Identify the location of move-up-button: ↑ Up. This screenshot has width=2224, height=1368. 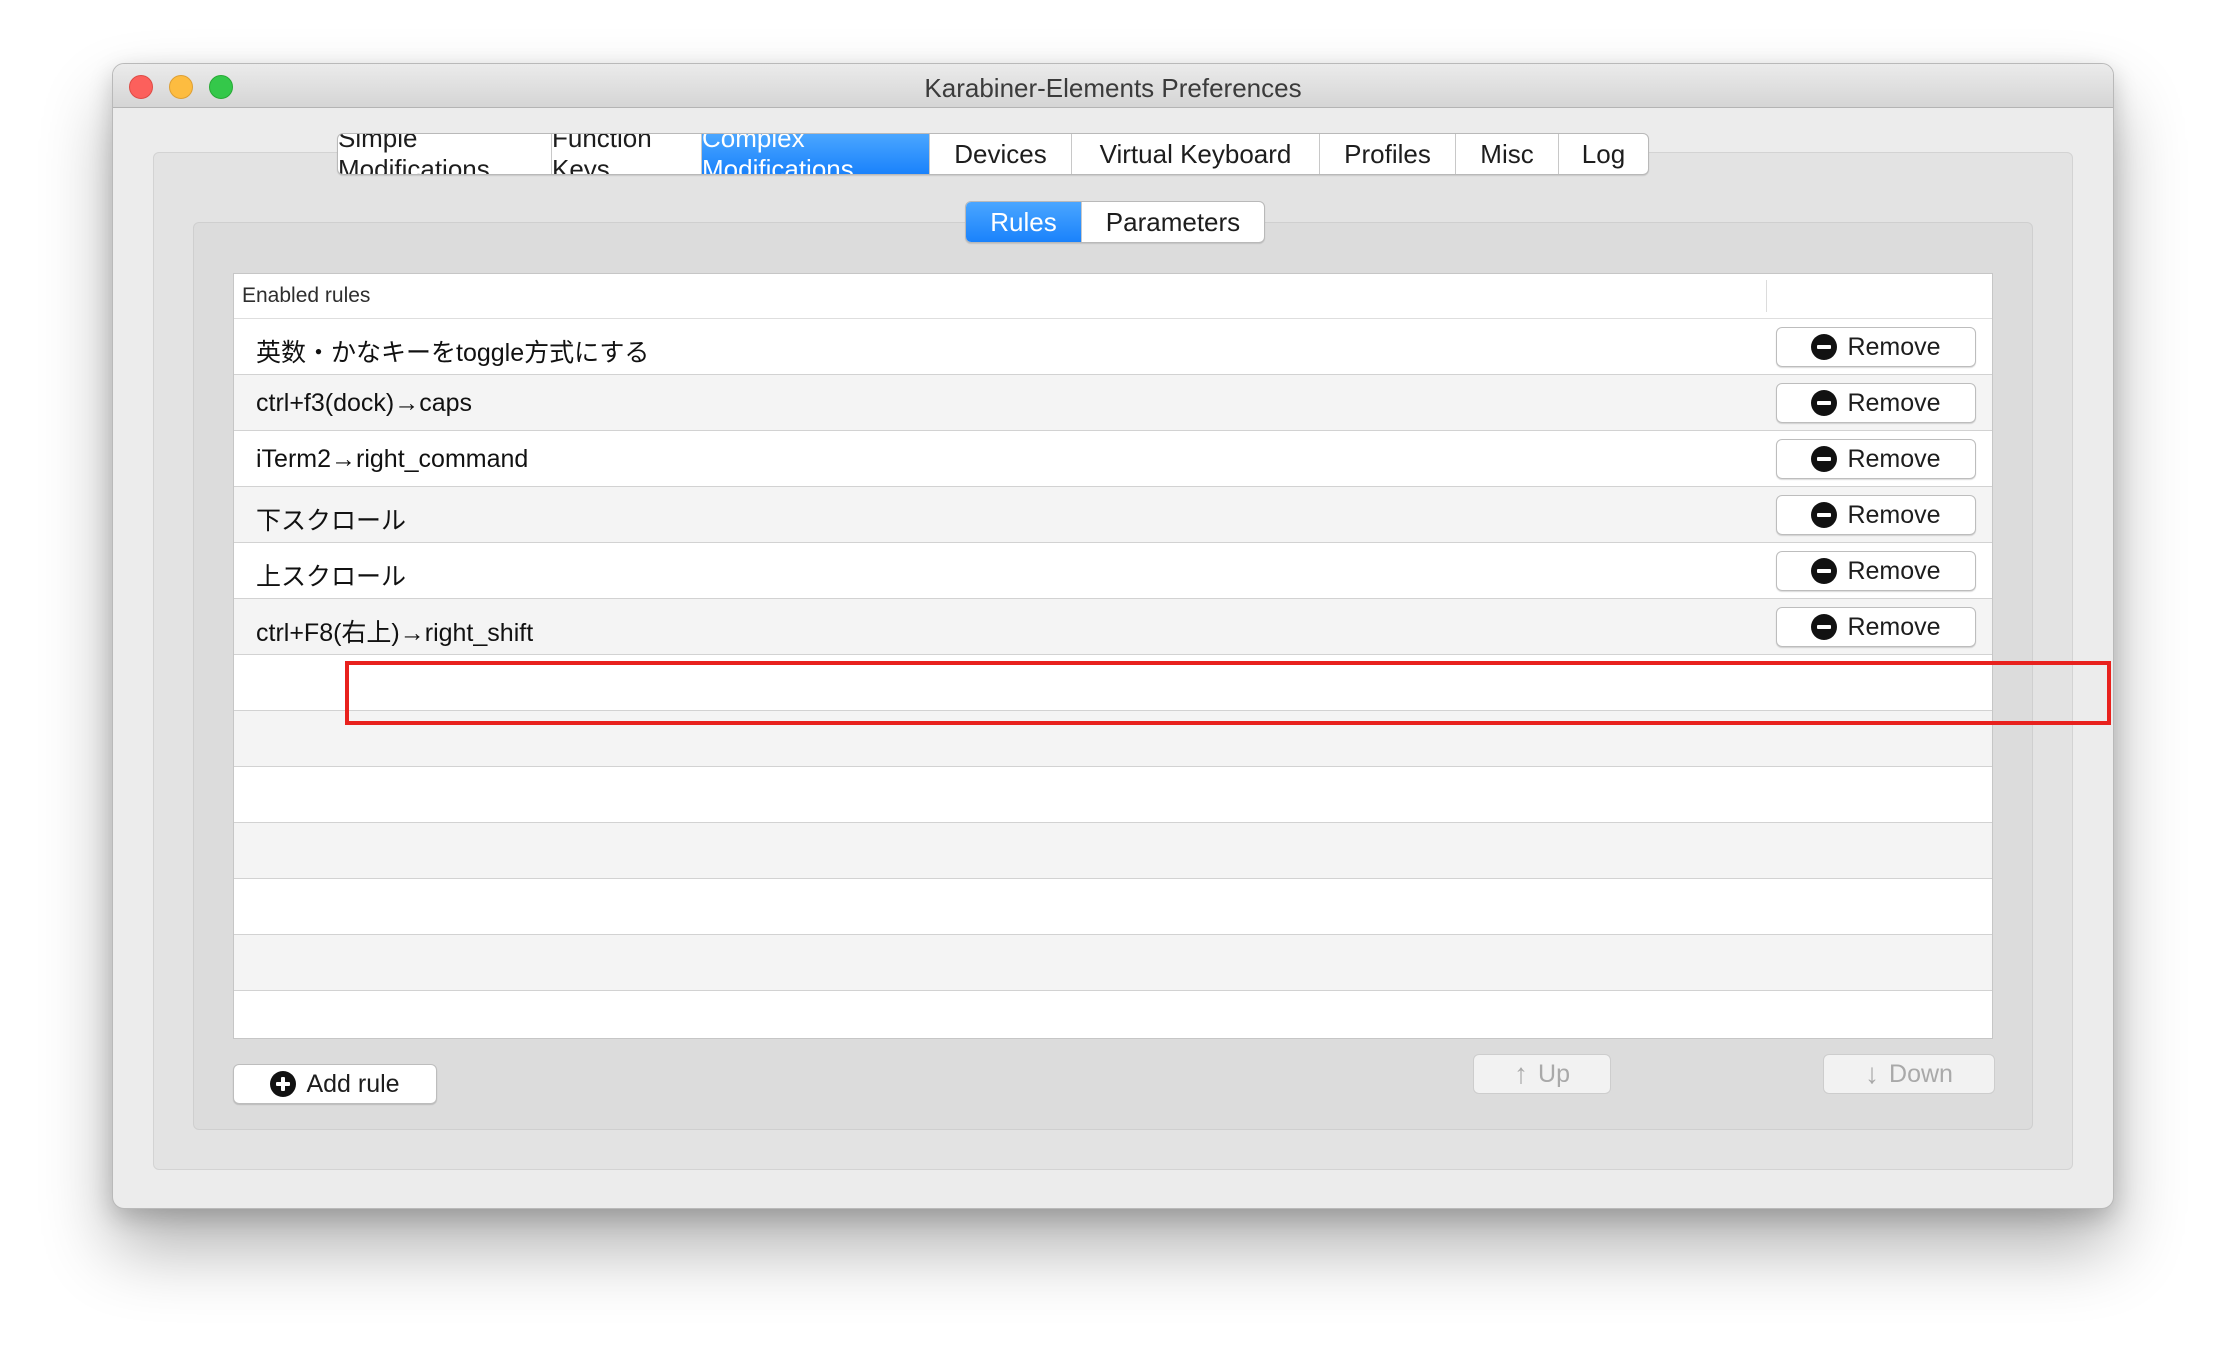
(1542, 1074).